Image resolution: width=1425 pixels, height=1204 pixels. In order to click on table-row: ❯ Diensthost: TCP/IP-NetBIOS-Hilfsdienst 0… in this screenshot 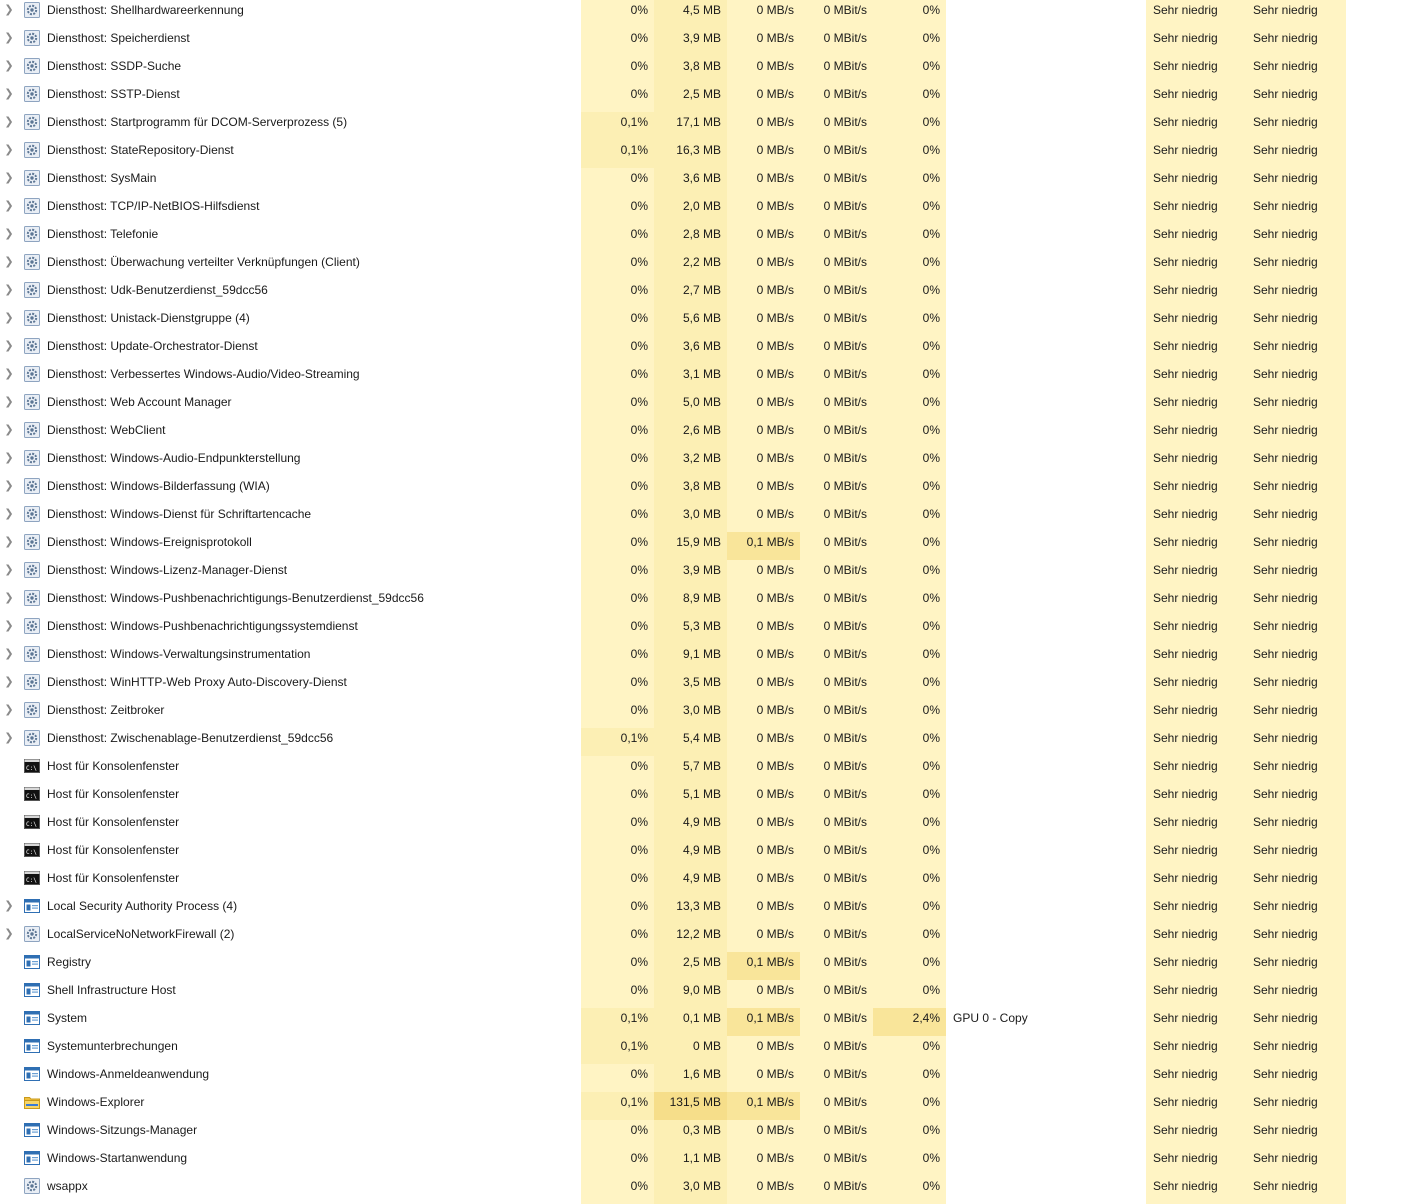, I will do `click(712, 210)`.